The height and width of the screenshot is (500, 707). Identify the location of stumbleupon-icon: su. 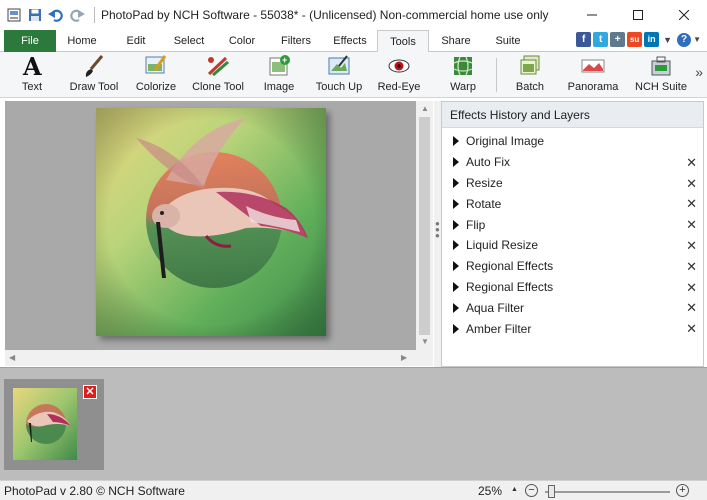
(635, 39).